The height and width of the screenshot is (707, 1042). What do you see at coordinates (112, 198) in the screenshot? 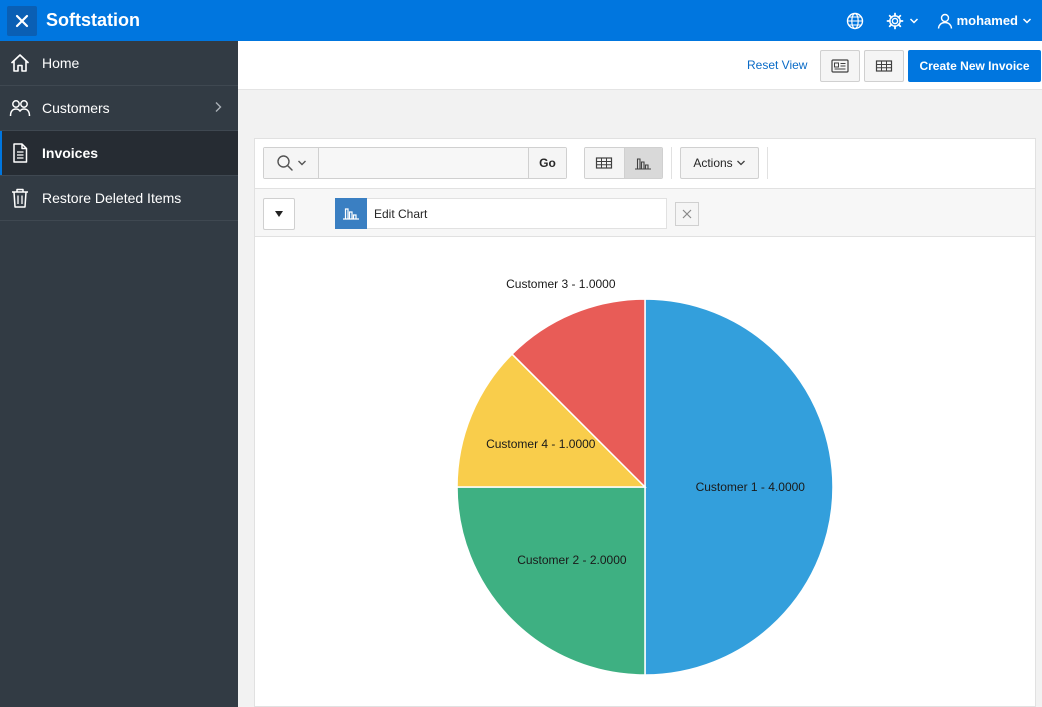
I see `sidebar-item-label: Restore Deleted Items` at bounding box center [112, 198].